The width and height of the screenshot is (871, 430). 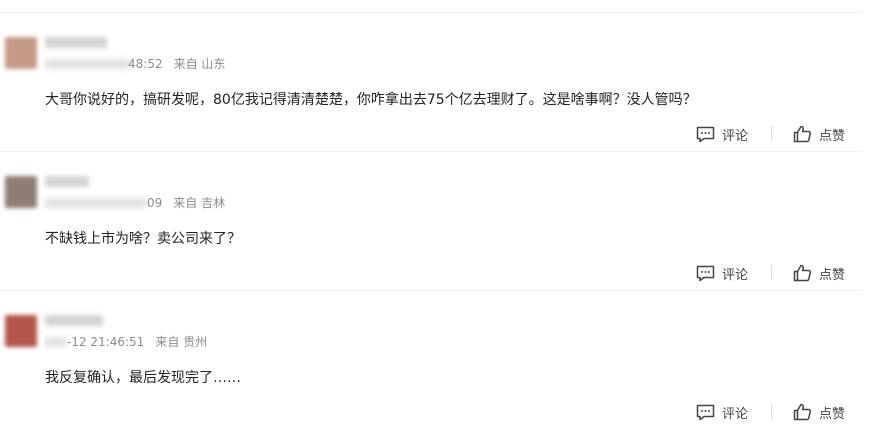 What do you see at coordinates (145, 64) in the screenshot?
I see `timestamp-visible: 48:52` at bounding box center [145, 64].